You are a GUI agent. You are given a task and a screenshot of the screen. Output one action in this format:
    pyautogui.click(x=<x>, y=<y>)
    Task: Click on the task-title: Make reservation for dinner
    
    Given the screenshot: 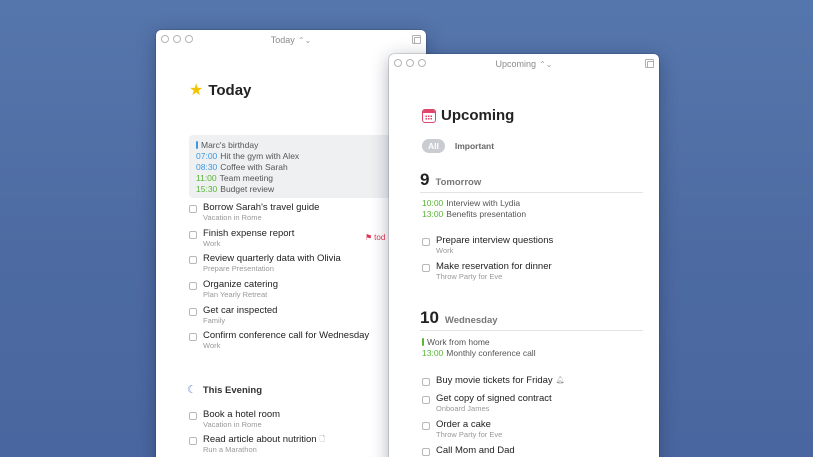 What is the action you would take?
    pyautogui.click(x=494, y=266)
    